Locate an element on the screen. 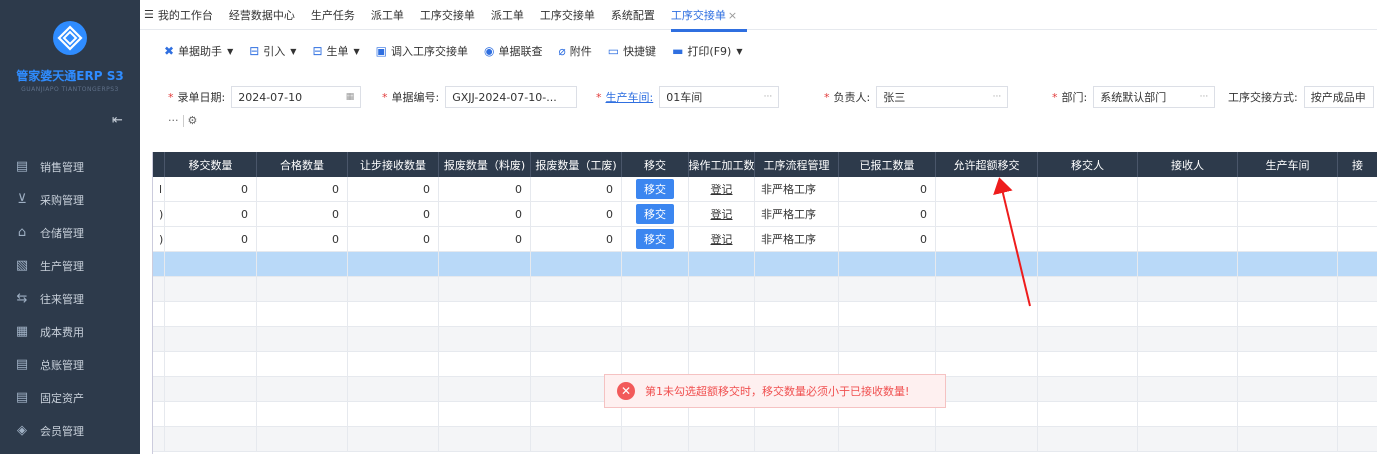 The image size is (1377, 454). register-link: 登记 is located at coordinates (722, 189).